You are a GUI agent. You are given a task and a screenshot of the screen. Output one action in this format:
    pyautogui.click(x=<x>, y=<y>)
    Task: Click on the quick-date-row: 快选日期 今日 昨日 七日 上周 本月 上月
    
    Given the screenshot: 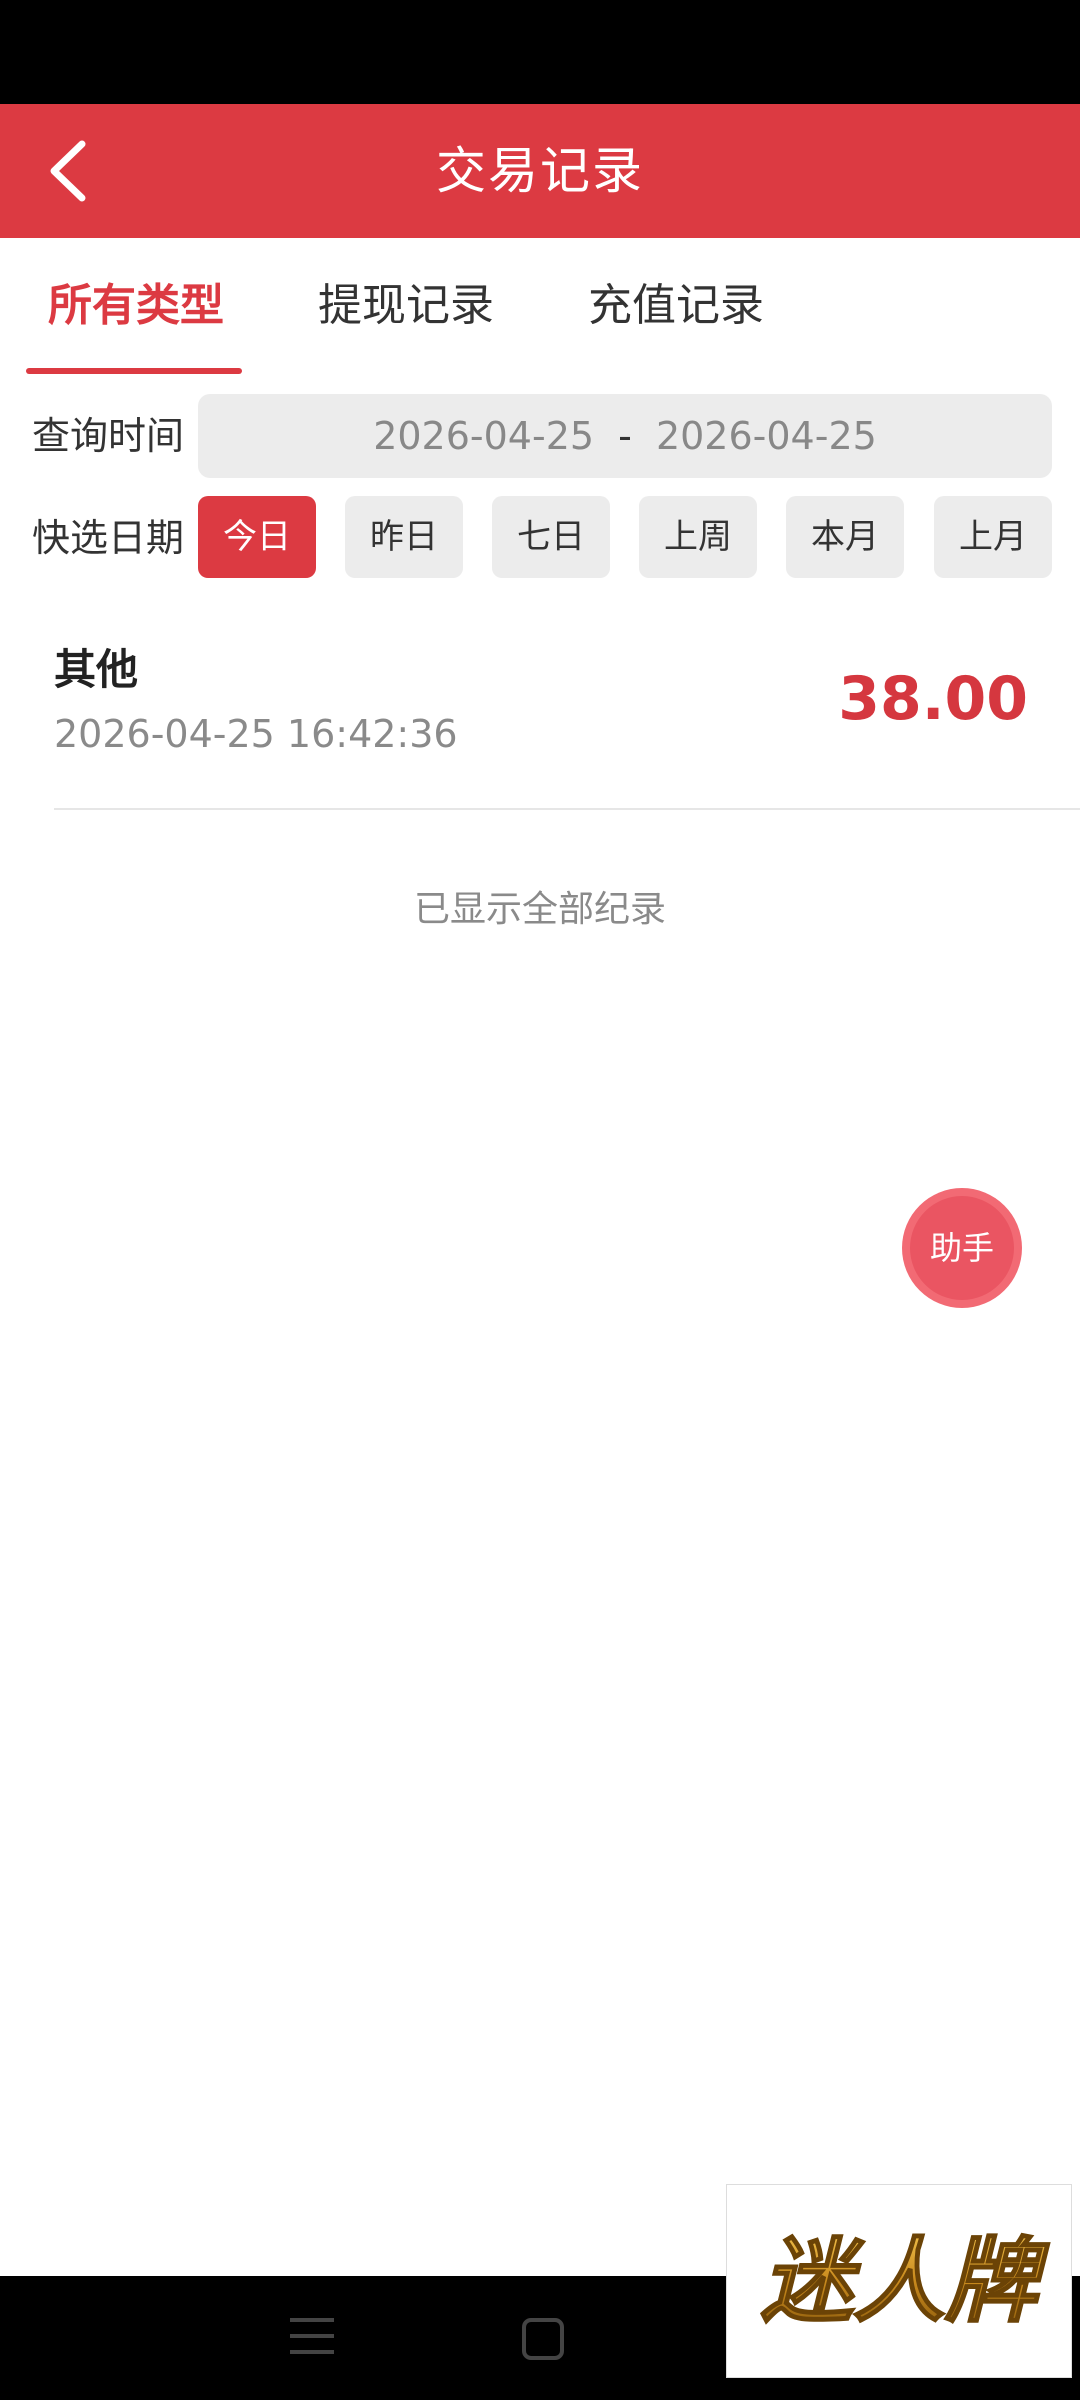 What is the action you would take?
    pyautogui.click(x=540, y=537)
    